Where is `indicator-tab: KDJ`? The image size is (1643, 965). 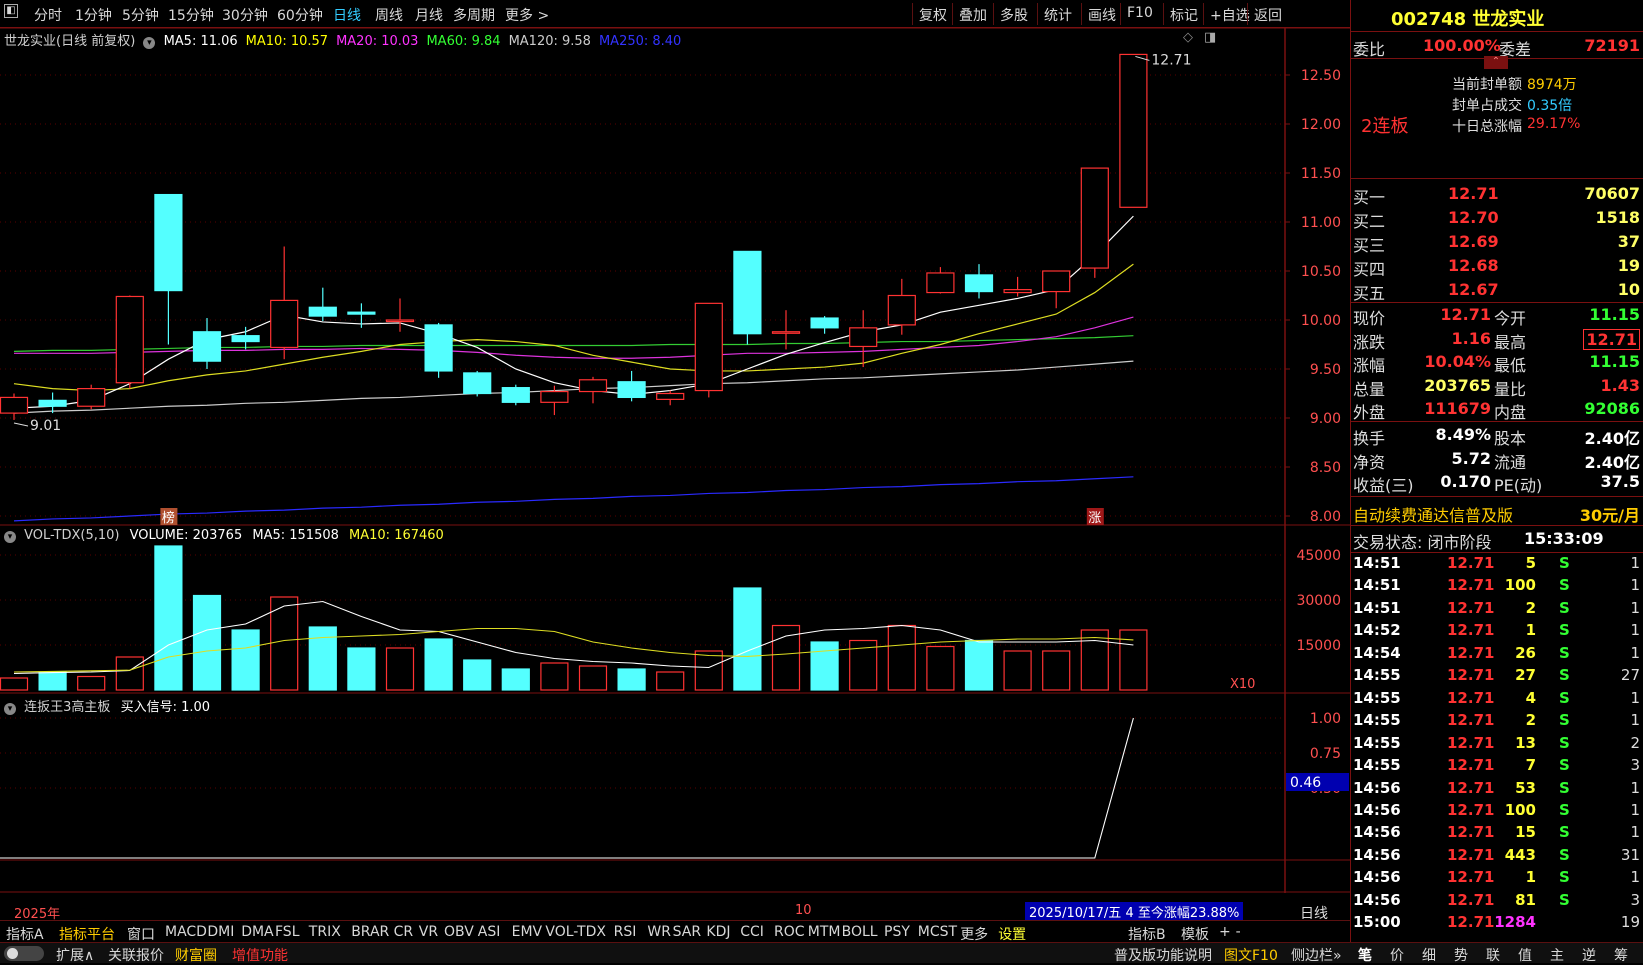
indicator-tab: KDJ is located at coordinates (718, 932).